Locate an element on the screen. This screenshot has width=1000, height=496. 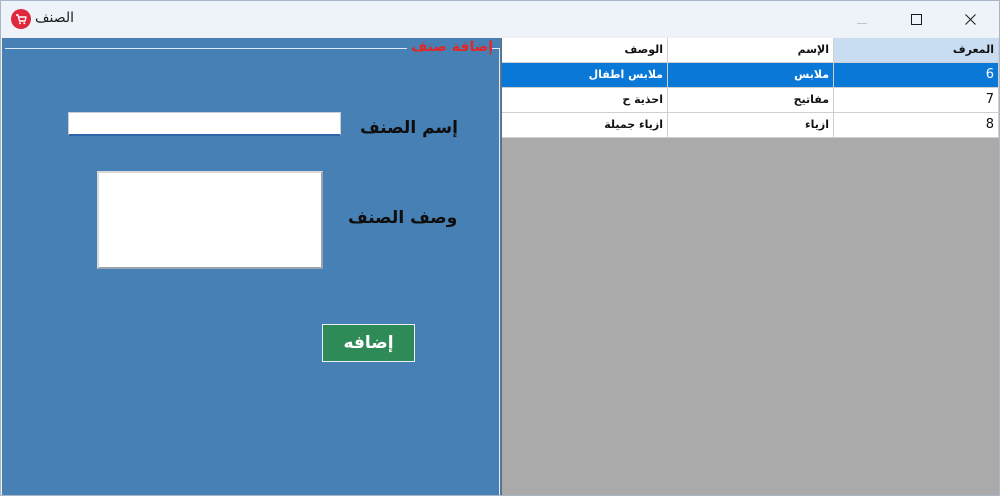
item-name-label: إسم الصنف is located at coordinates (409, 128).